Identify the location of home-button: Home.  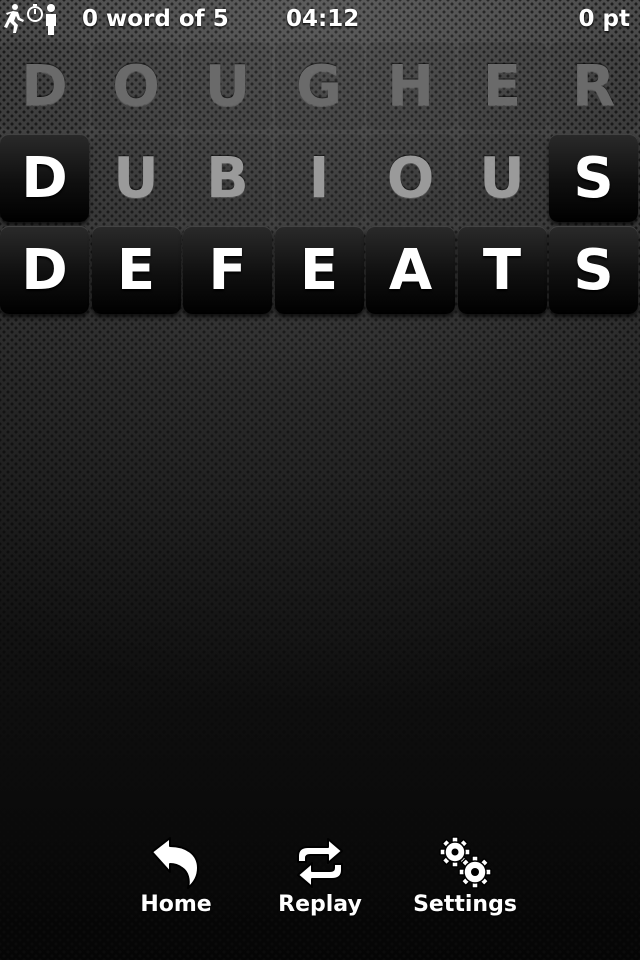
(176, 875).